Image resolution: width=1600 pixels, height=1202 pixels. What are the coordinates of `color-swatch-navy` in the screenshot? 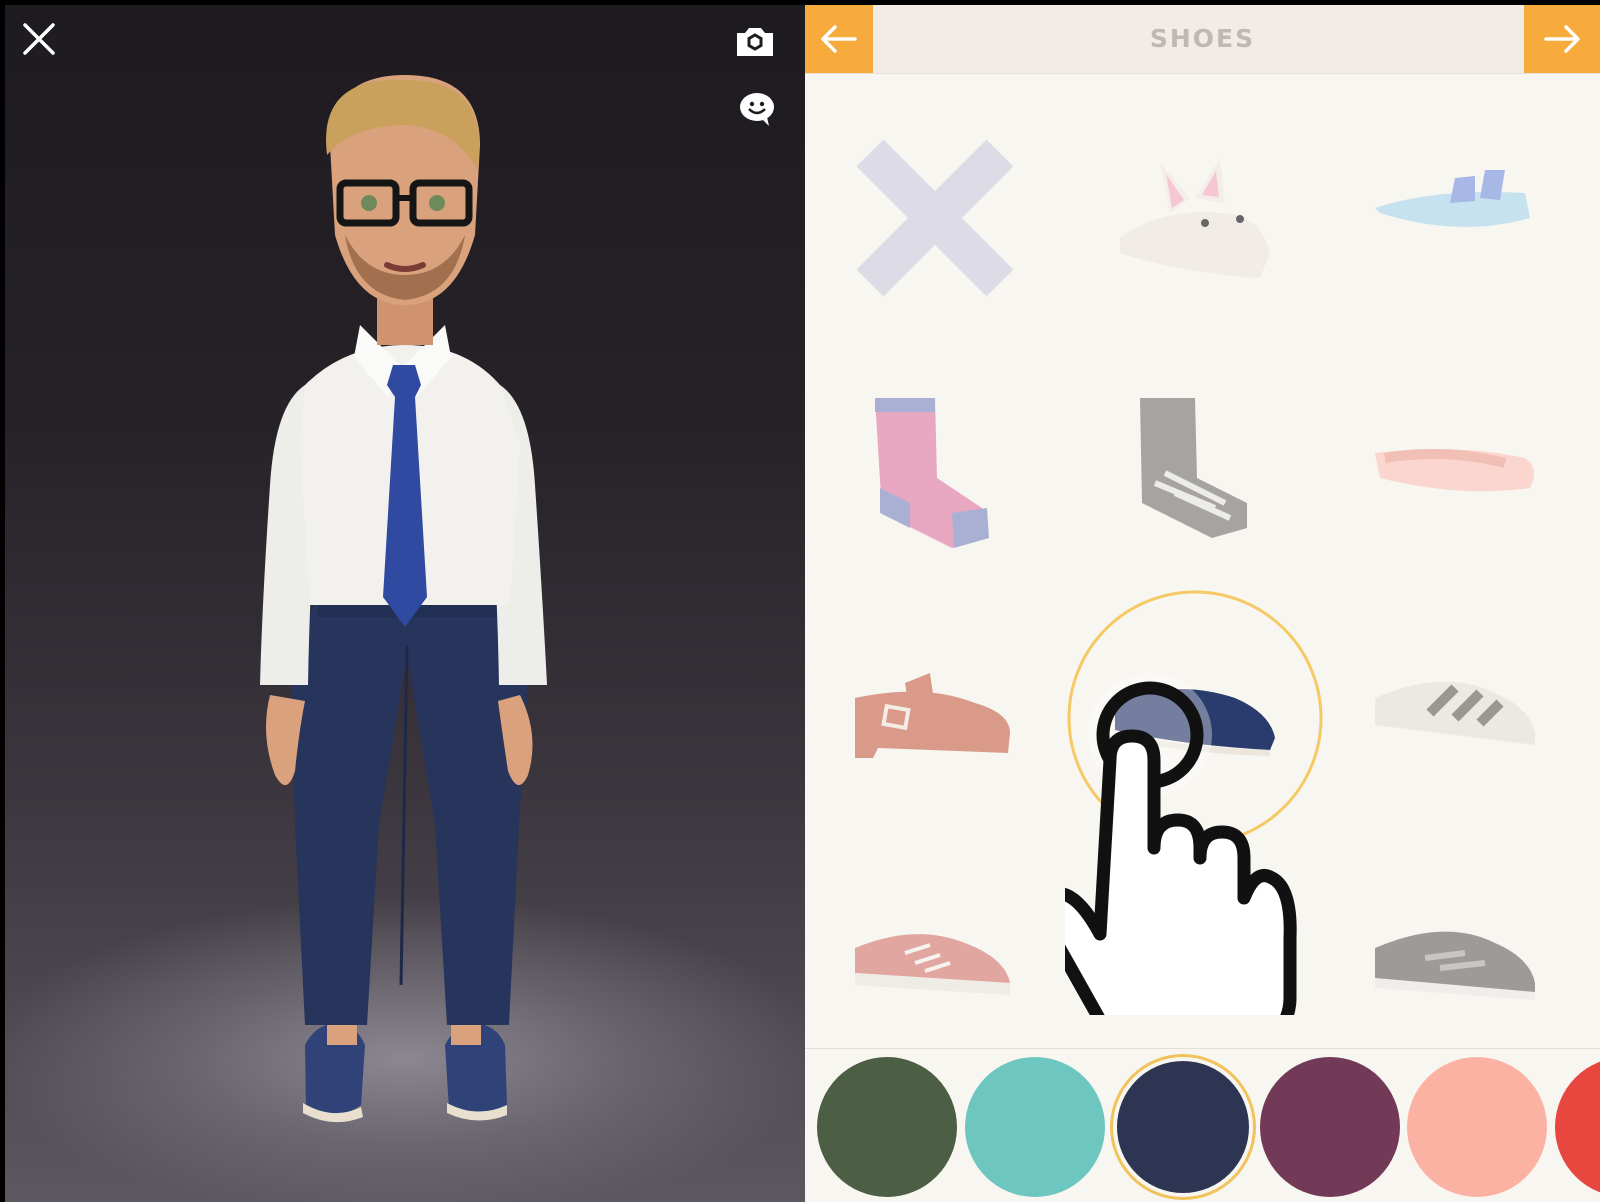 It's located at (1183, 1127).